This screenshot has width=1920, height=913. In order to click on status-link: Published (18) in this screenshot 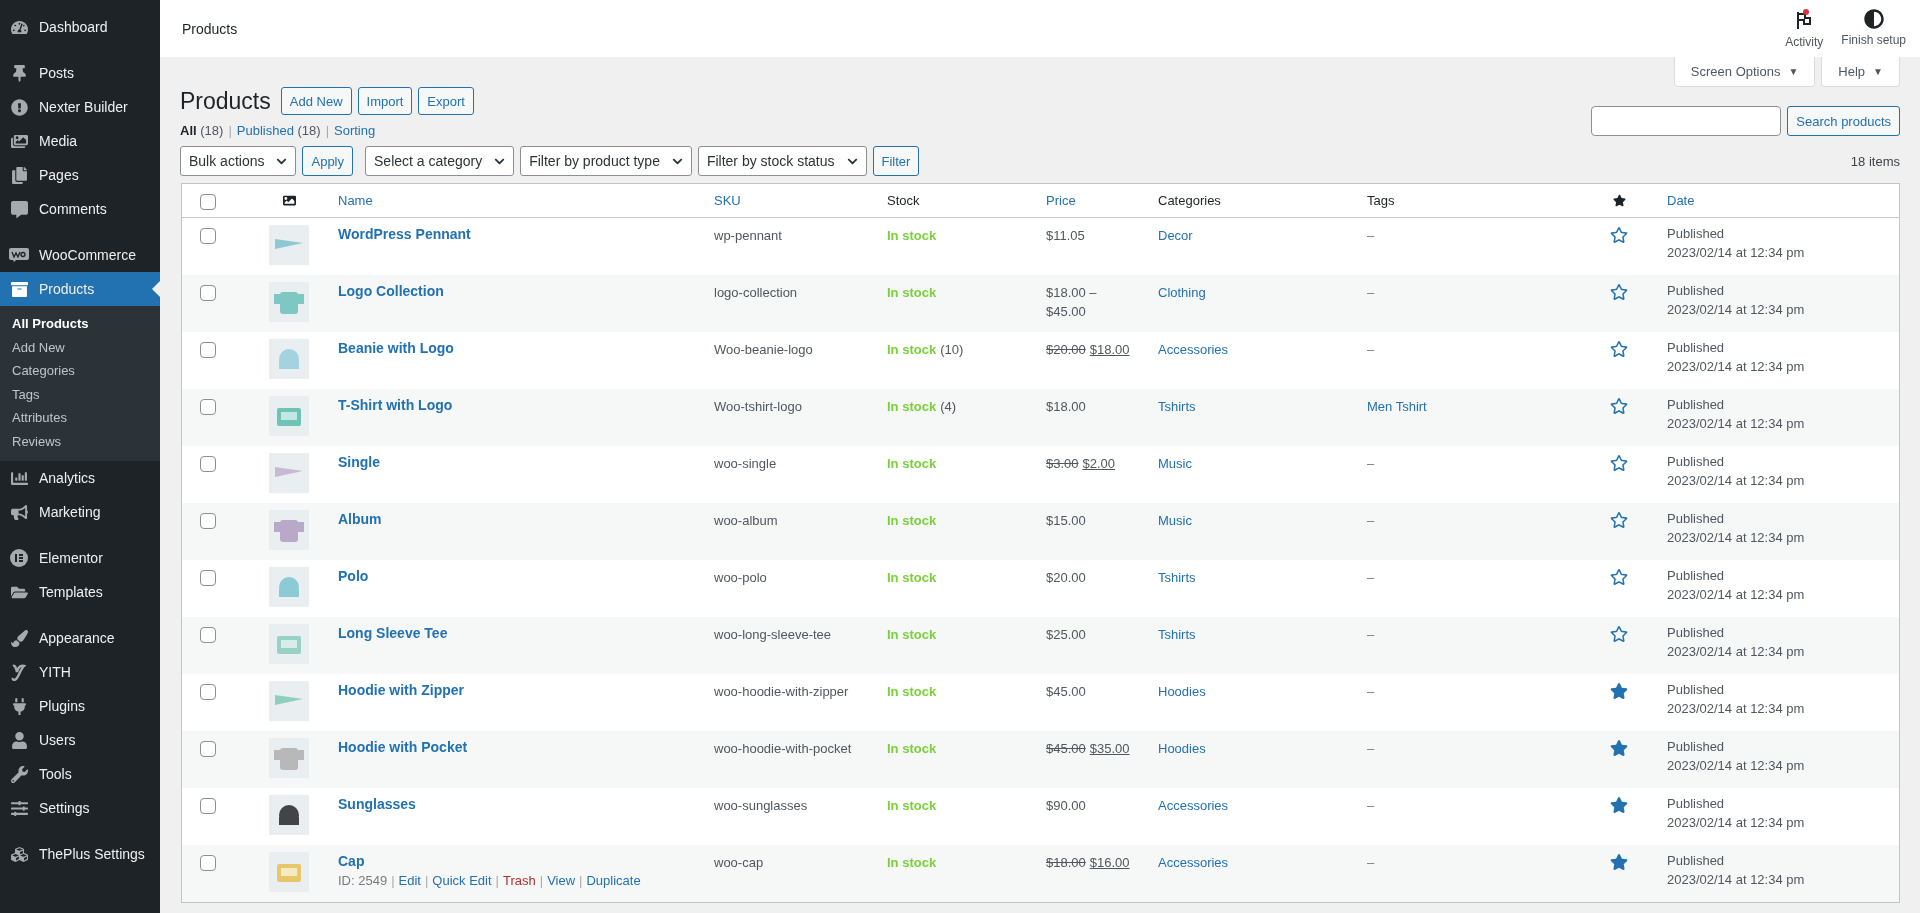, I will do `click(278, 130)`.